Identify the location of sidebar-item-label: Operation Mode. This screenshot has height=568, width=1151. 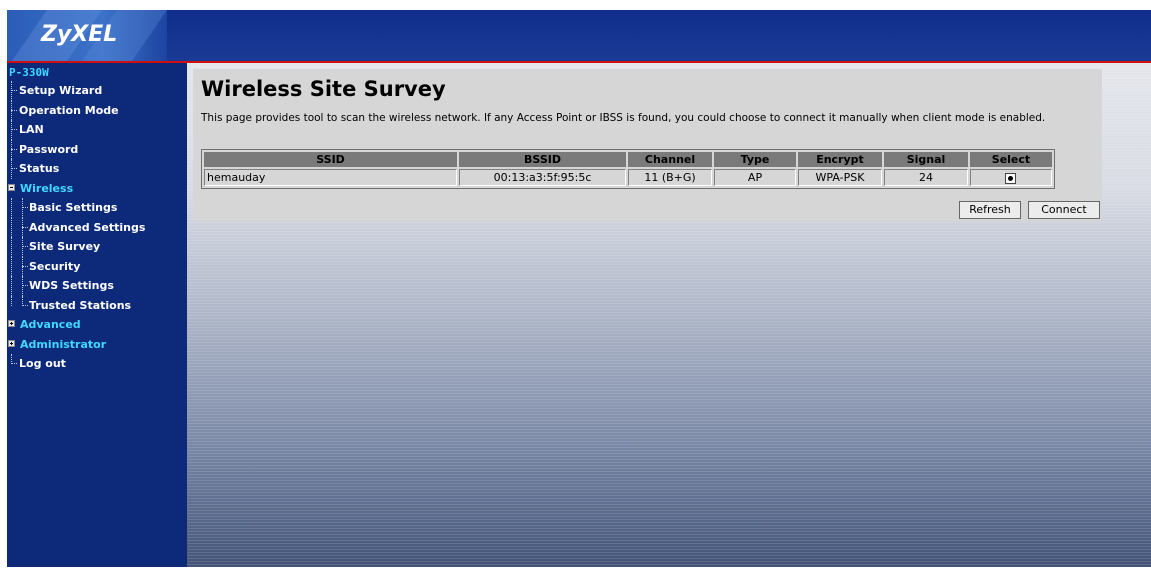
(69, 110).